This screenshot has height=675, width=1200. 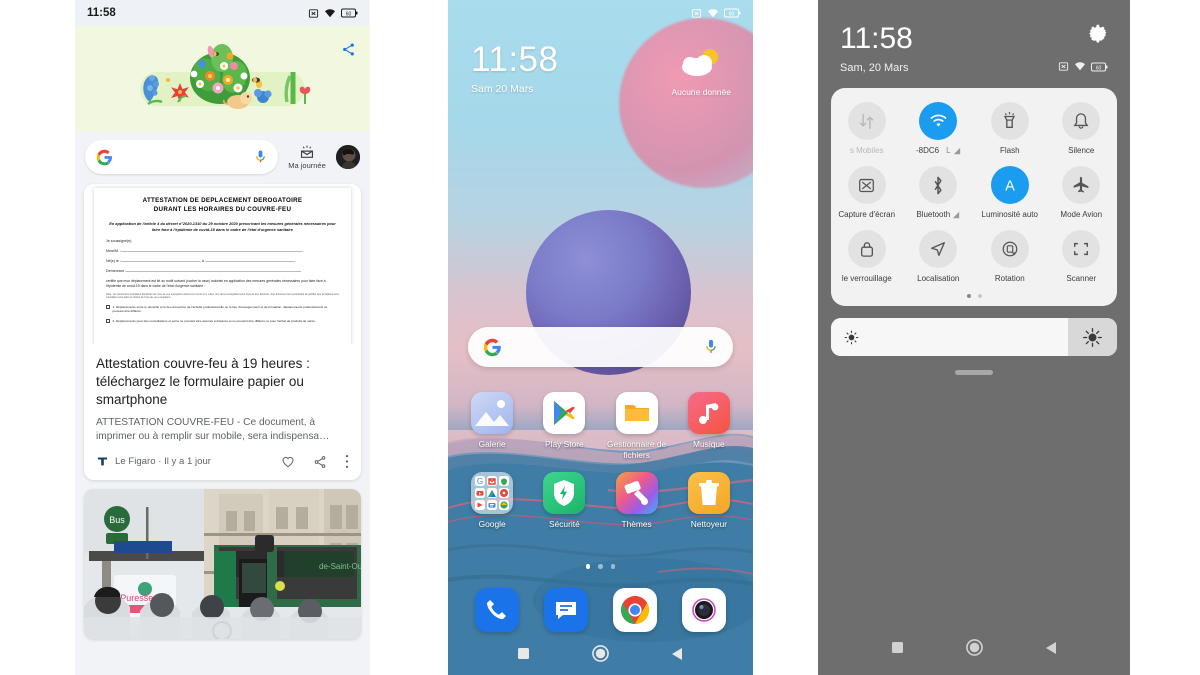 I want to click on rotation-icon-circle, so click(x=1009, y=249).